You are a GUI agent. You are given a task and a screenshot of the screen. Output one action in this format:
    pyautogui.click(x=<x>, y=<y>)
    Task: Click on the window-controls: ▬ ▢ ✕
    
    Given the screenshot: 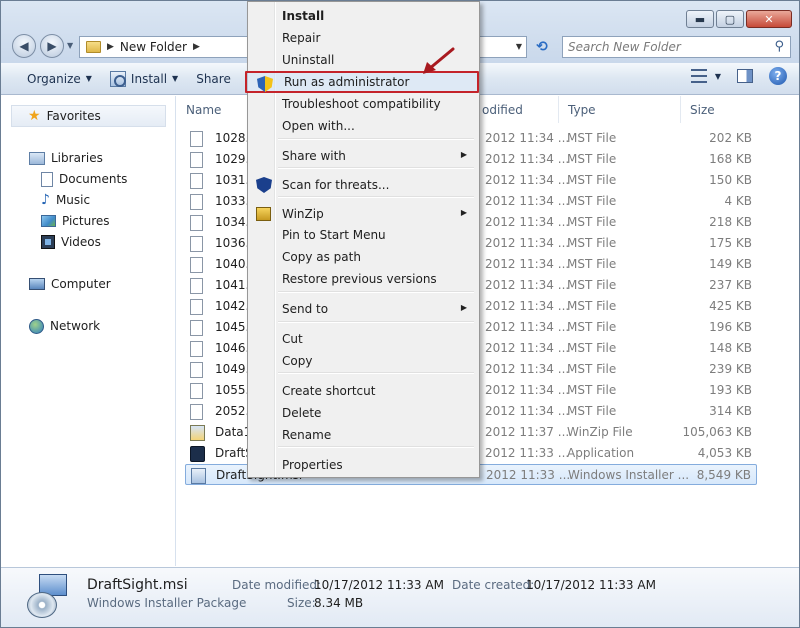 What is the action you would take?
    pyautogui.click(x=739, y=19)
    